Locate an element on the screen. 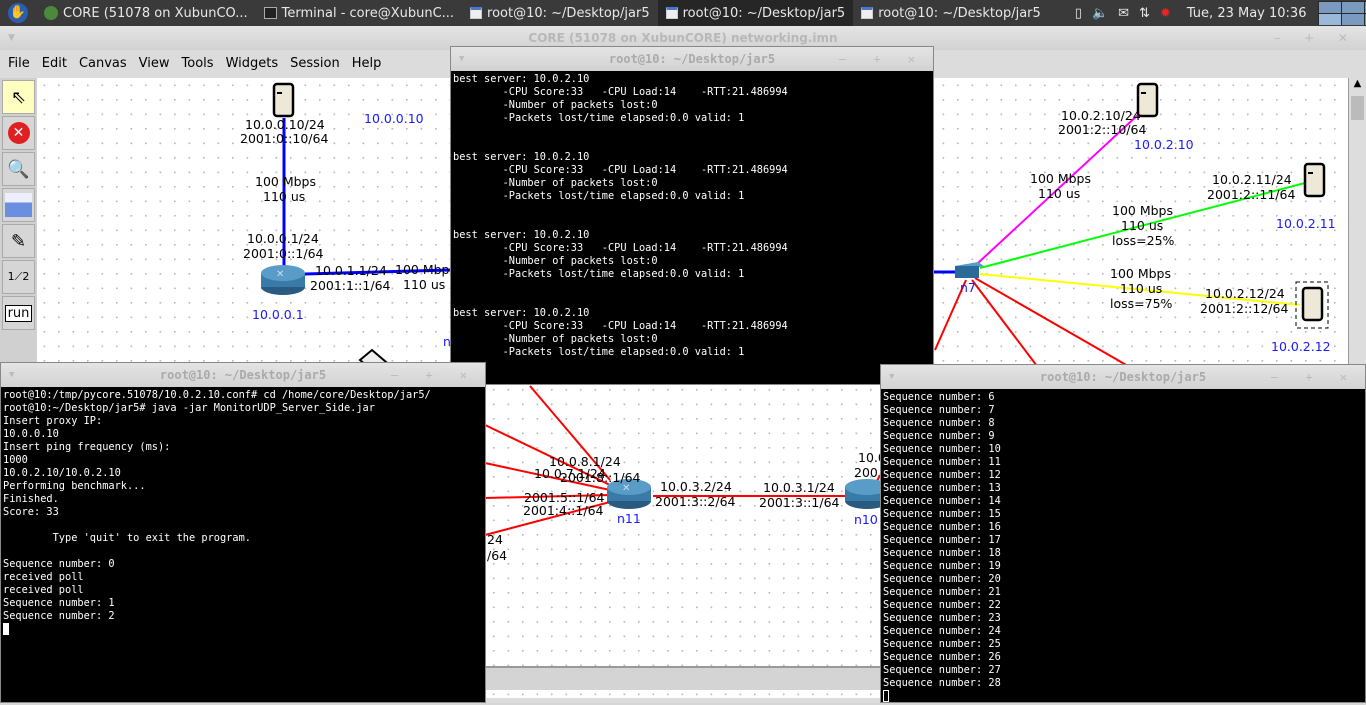  throughput-button is located at coordinates (18, 205).